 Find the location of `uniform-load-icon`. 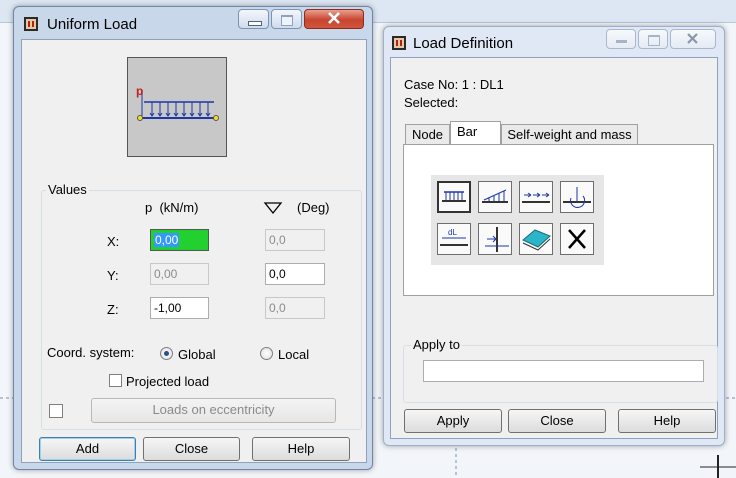

uniform-load-icon is located at coordinates (454, 196).